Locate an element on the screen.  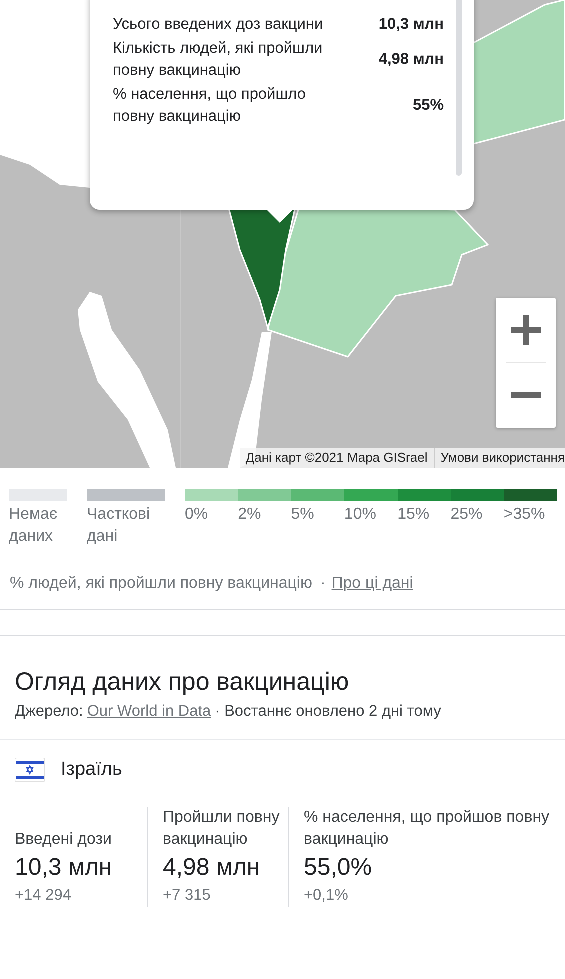
legend-label: Часткові дані is located at coordinates (119, 526).